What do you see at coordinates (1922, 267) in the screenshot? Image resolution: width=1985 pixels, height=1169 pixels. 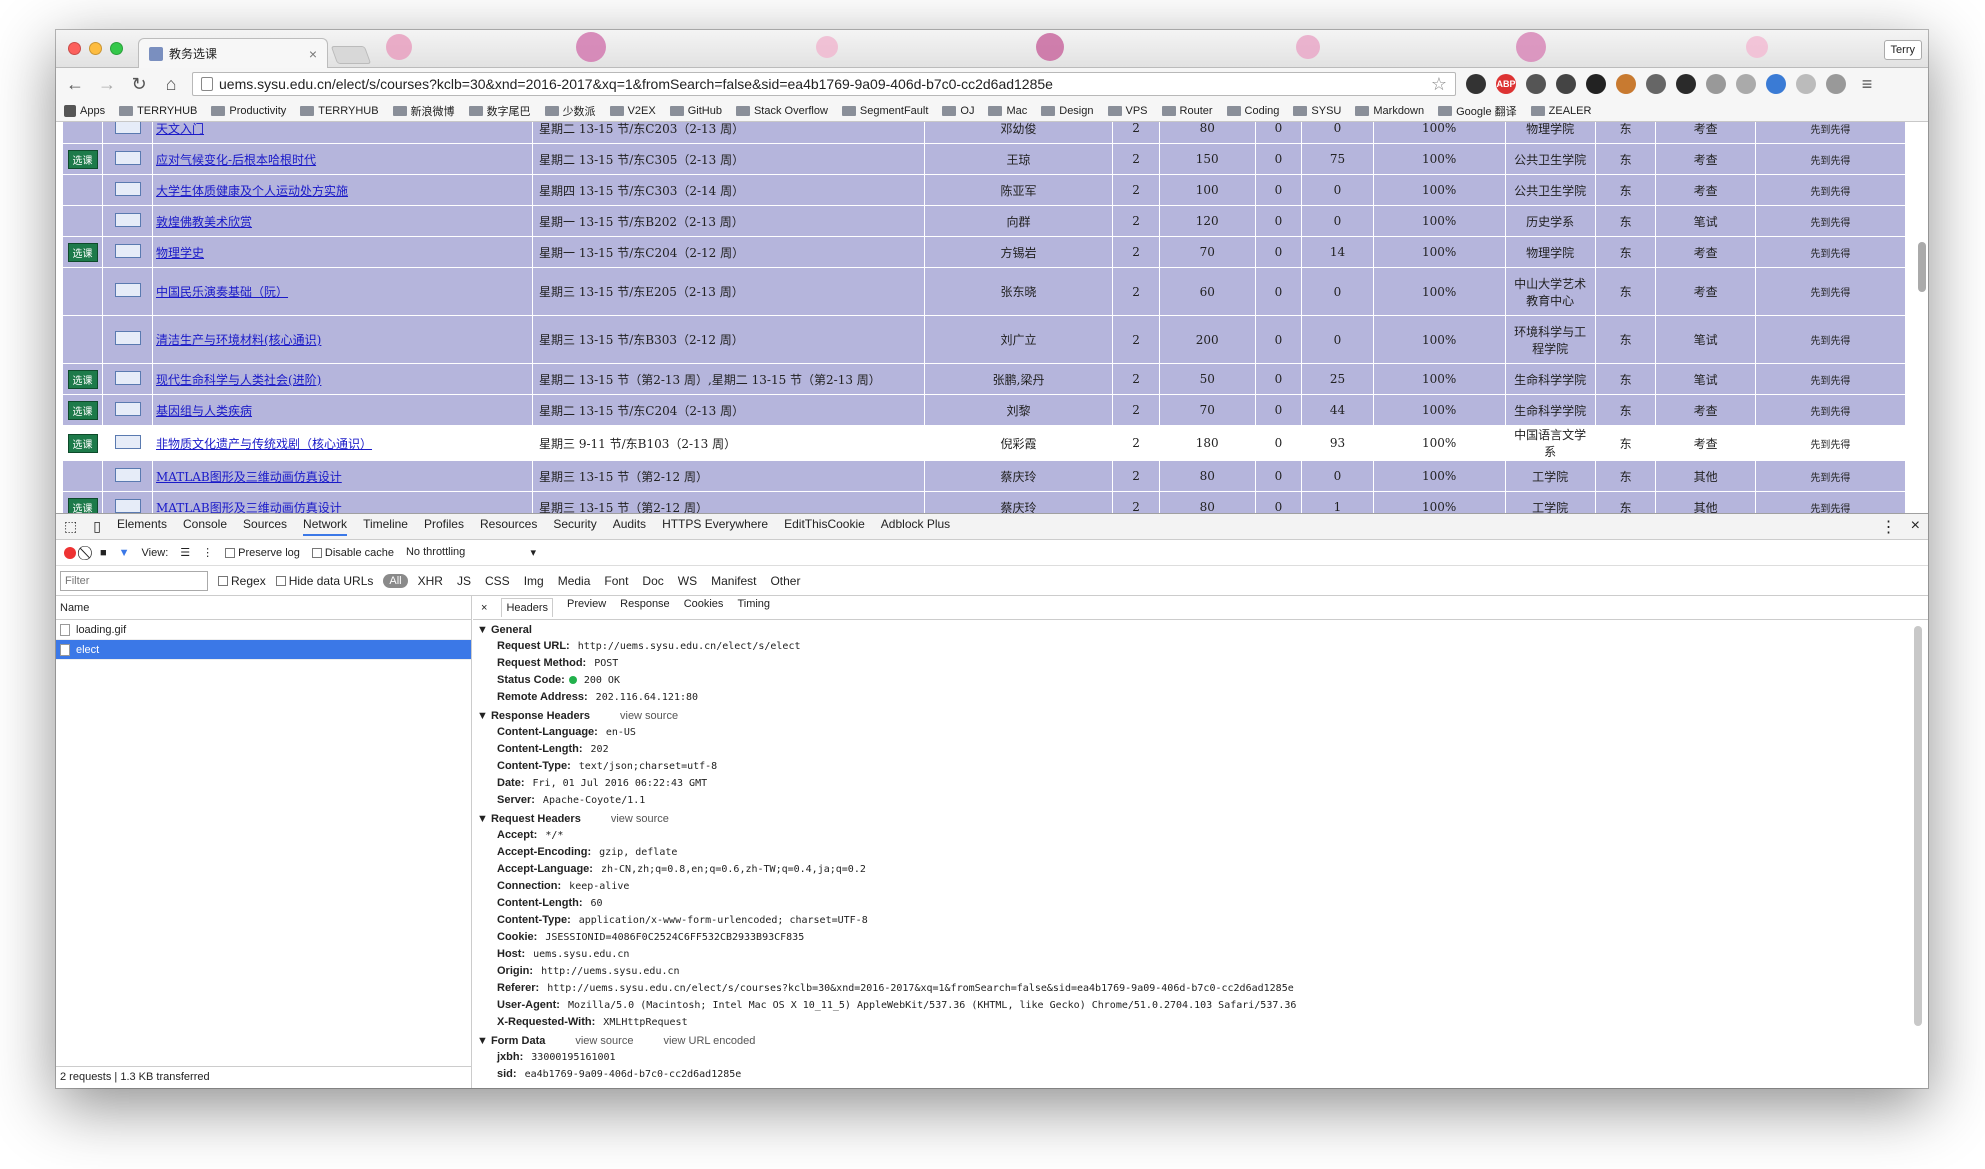 I see `page-scrollbar` at bounding box center [1922, 267].